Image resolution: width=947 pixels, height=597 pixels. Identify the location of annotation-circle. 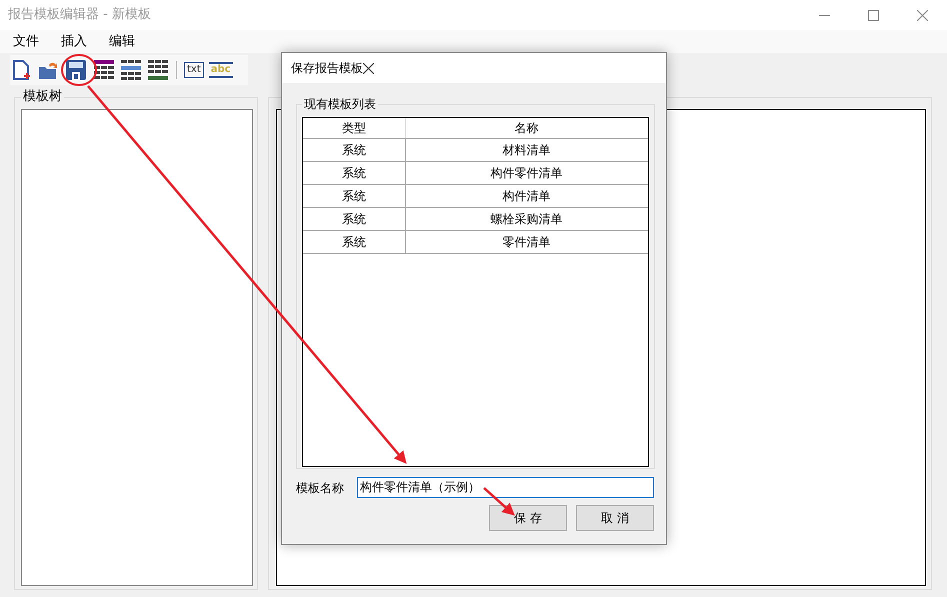
(79, 70).